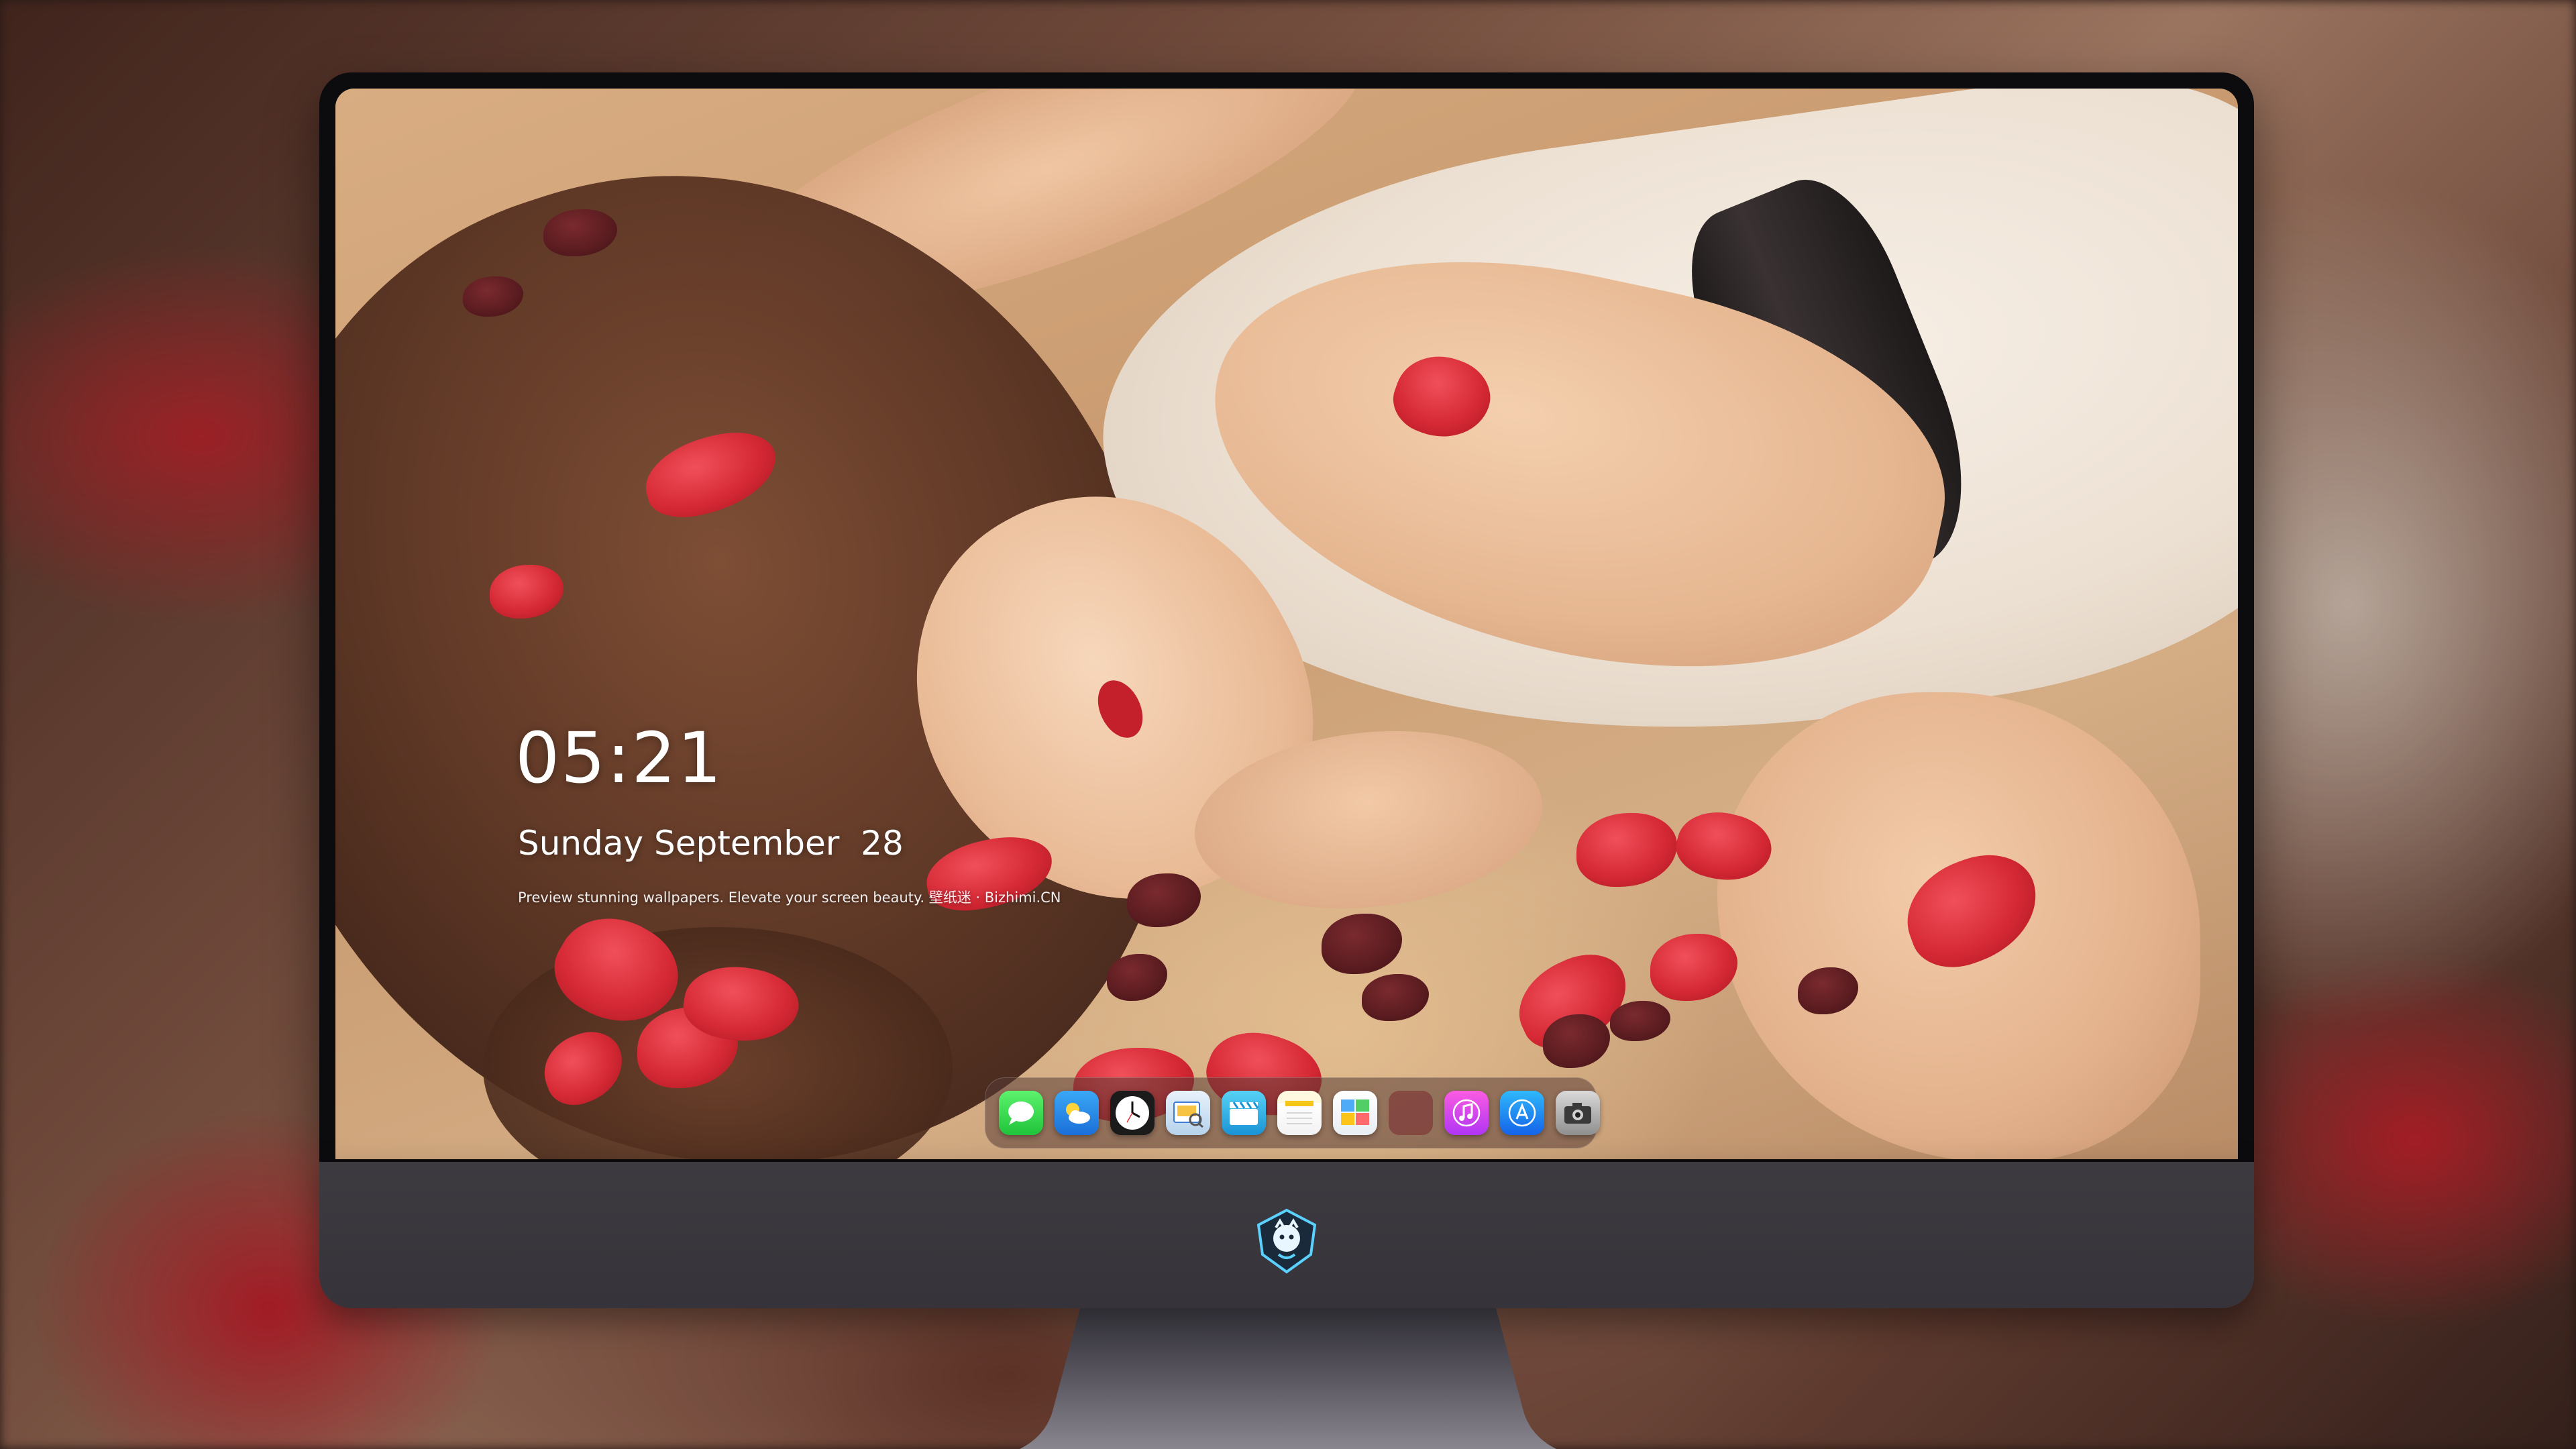  I want to click on photo-booth-icon, so click(1355, 1113).